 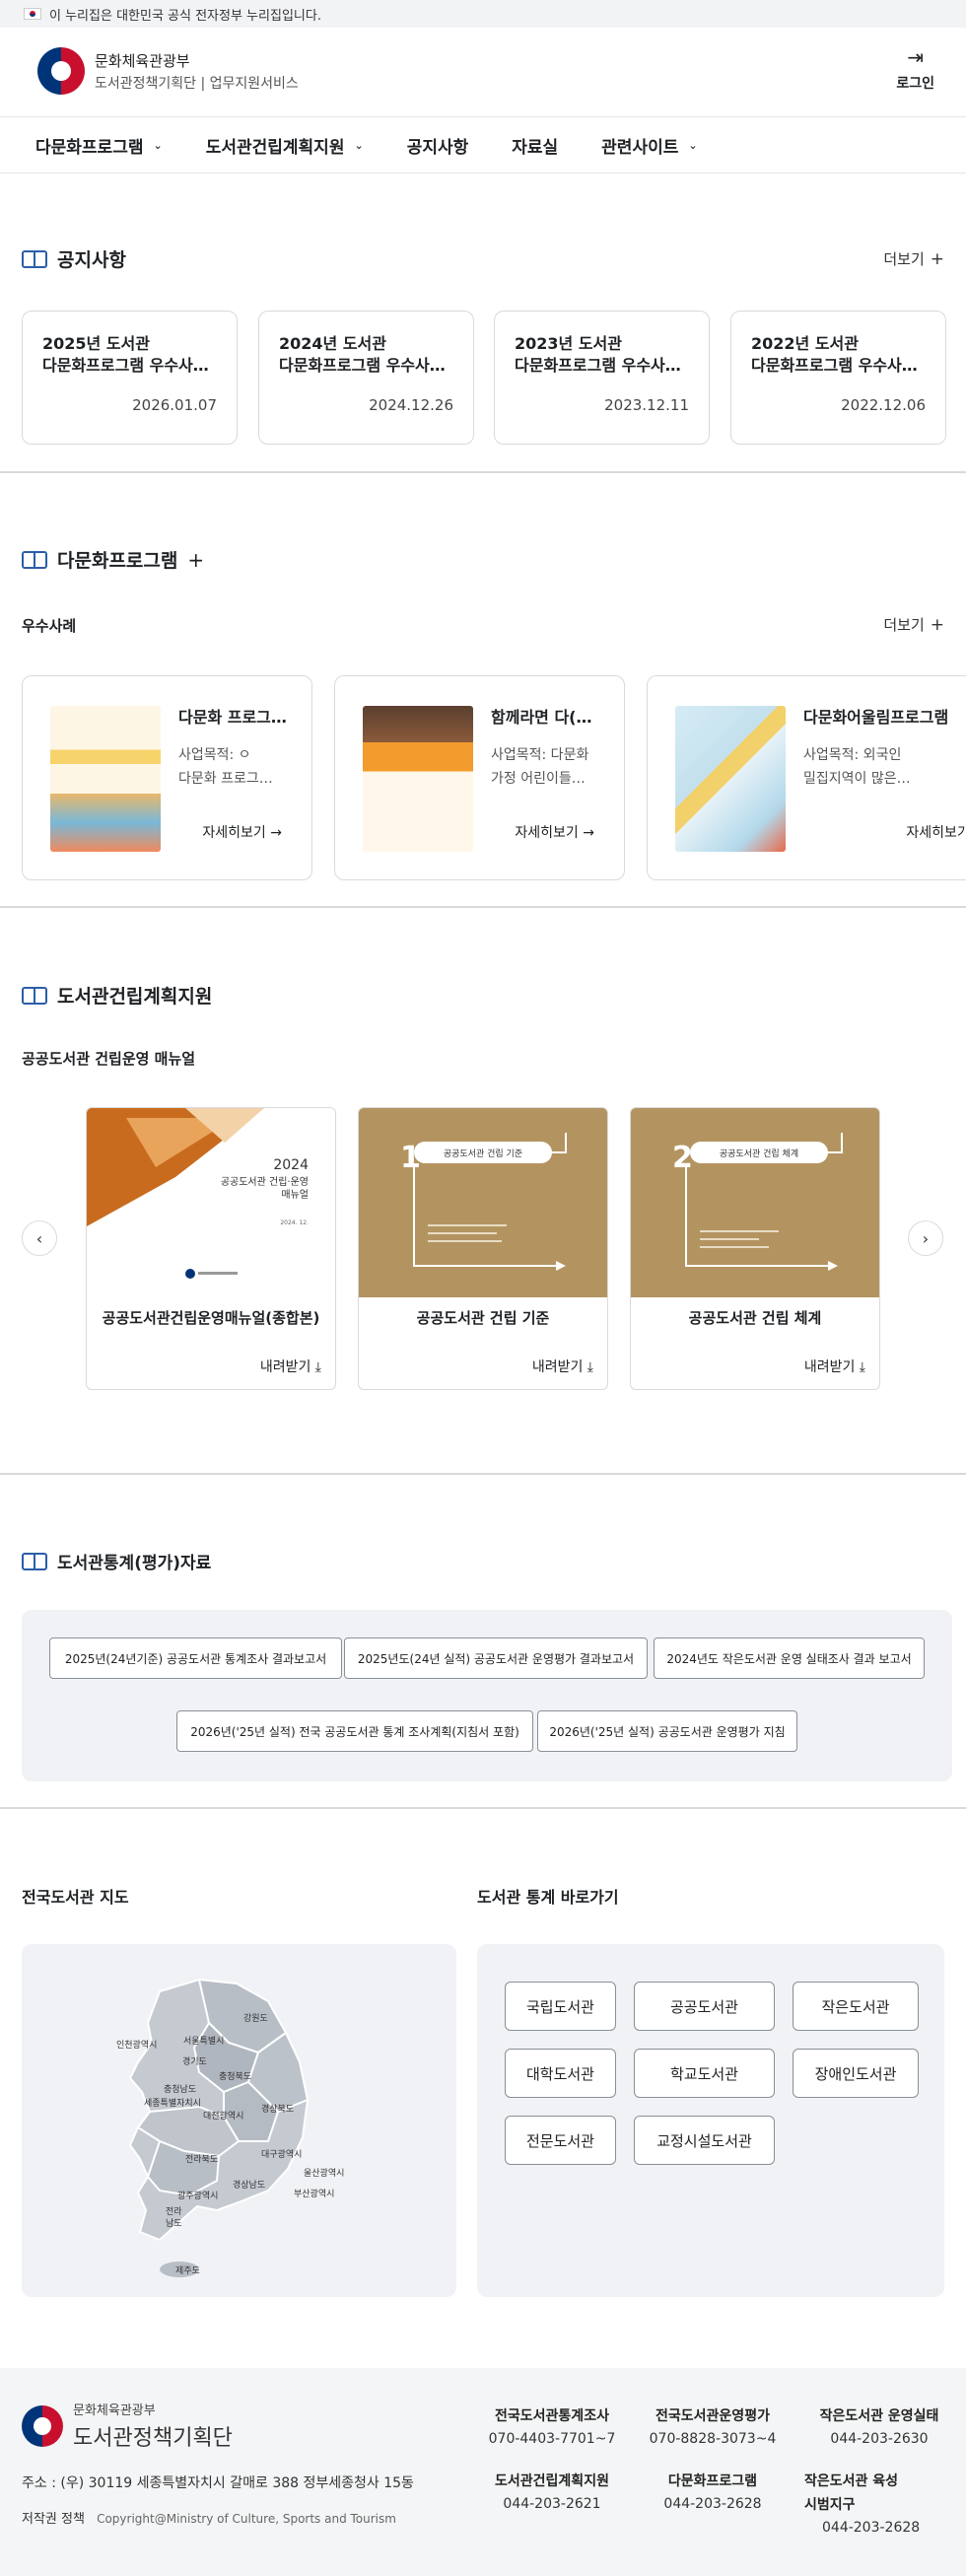 I want to click on shortcut-school-library: 학교도서관, so click(x=704, y=2074).